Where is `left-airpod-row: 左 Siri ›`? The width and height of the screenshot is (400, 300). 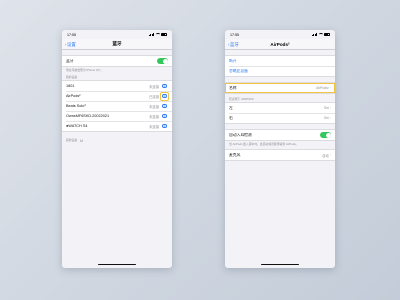 left-airpod-row: 左 Siri › is located at coordinates (280, 108).